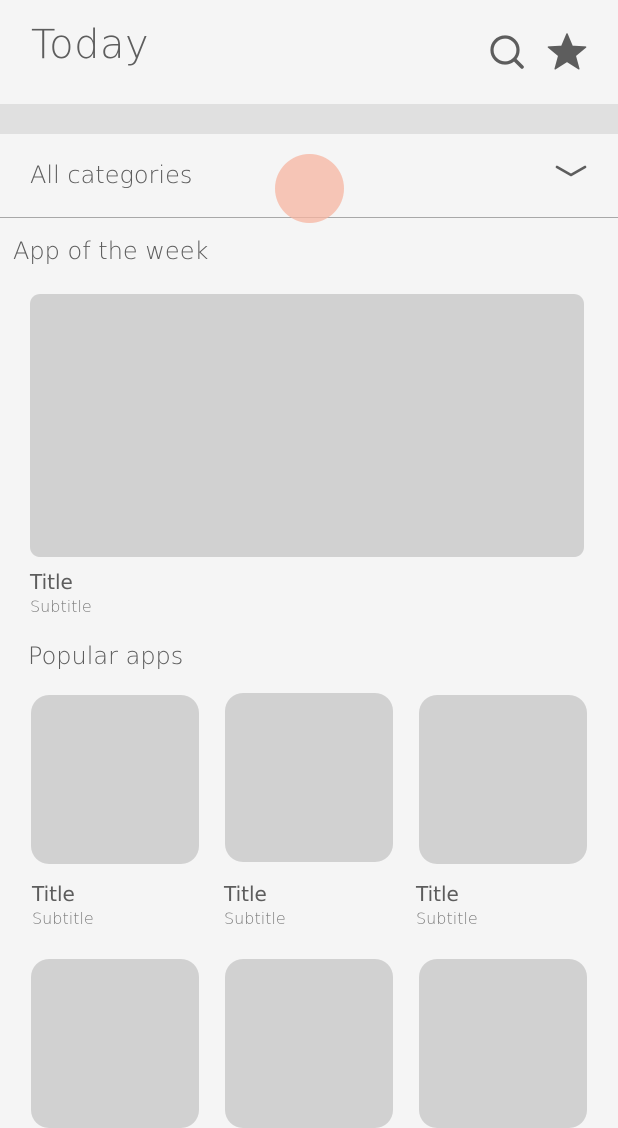  Describe the element at coordinates (61, 606) in the screenshot. I see `app-of-the-week-subtitle: Subtitle` at that location.